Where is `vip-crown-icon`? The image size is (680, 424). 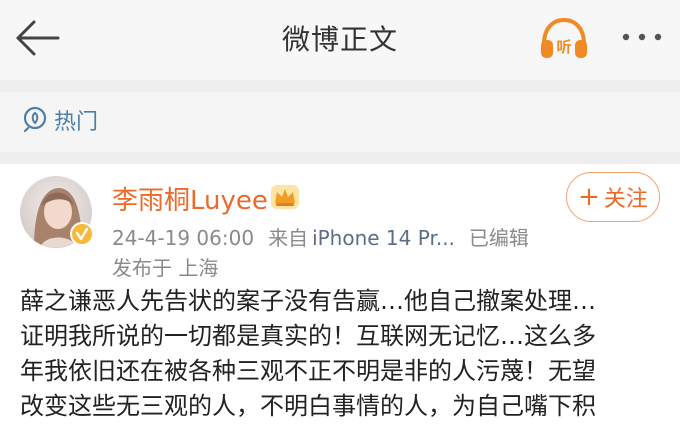
vip-crown-icon is located at coordinates (285, 197).